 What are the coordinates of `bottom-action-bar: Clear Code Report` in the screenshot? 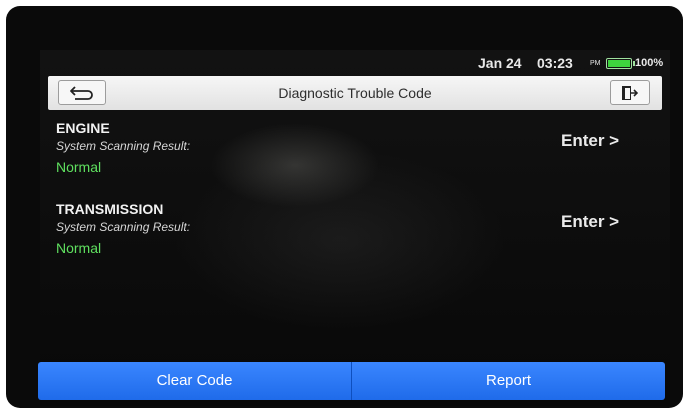 It's located at (351, 381).